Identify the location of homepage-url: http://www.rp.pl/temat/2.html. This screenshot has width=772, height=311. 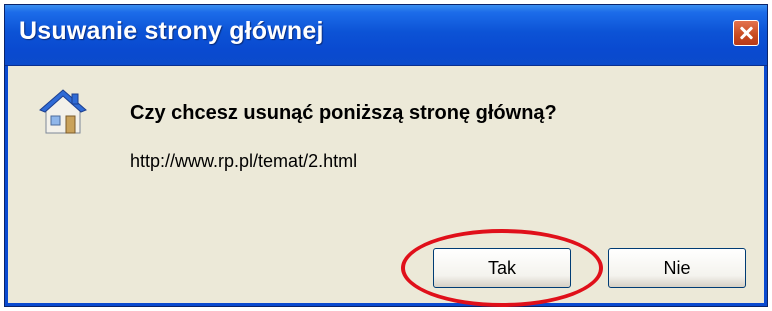
(244, 161).